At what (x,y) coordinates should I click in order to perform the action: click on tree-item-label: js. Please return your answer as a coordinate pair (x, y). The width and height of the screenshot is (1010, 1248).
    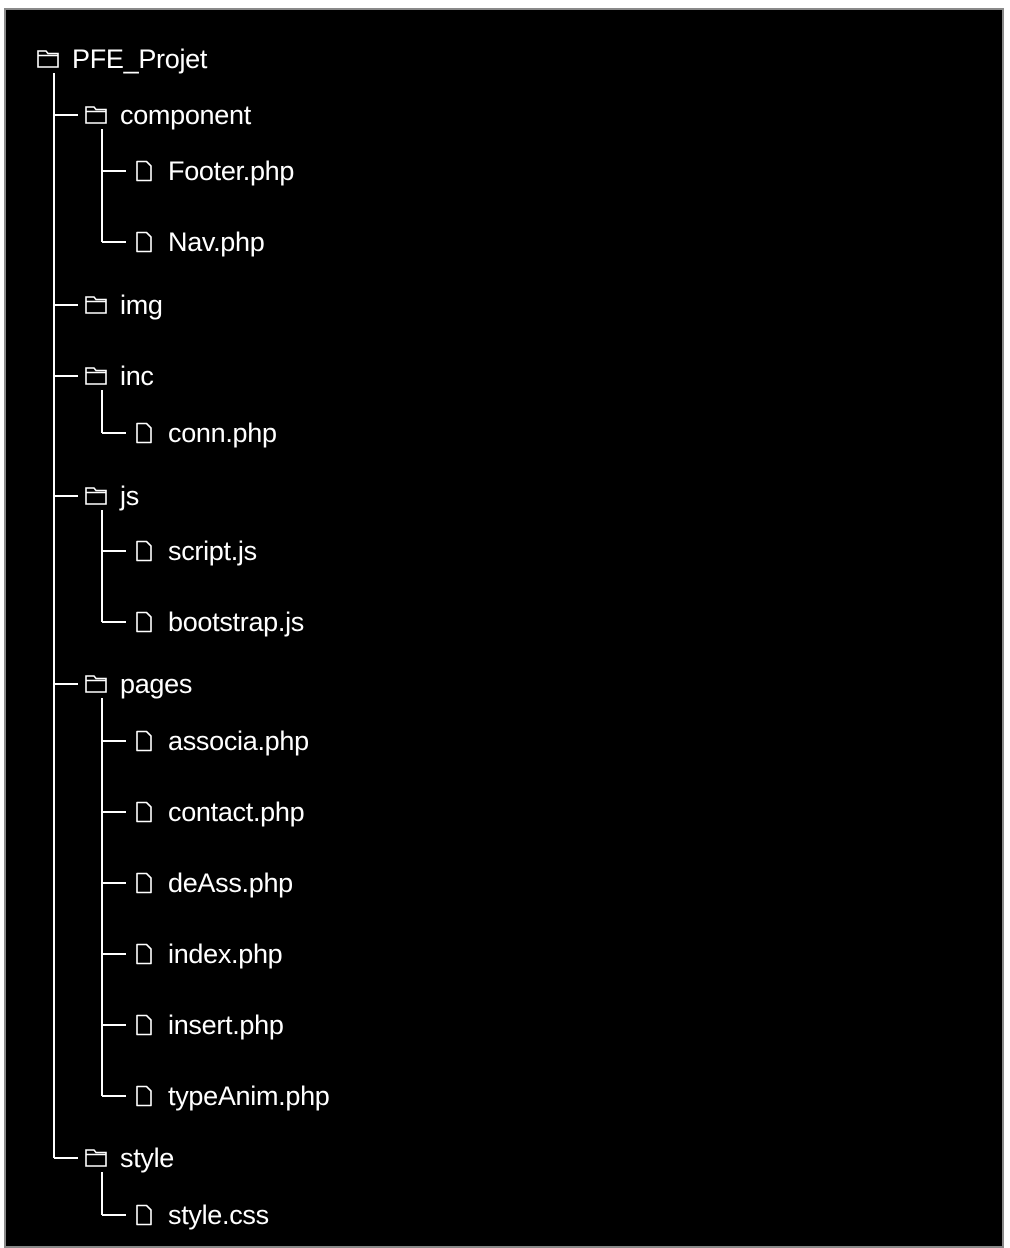
    Looking at the image, I should click on (129, 496).